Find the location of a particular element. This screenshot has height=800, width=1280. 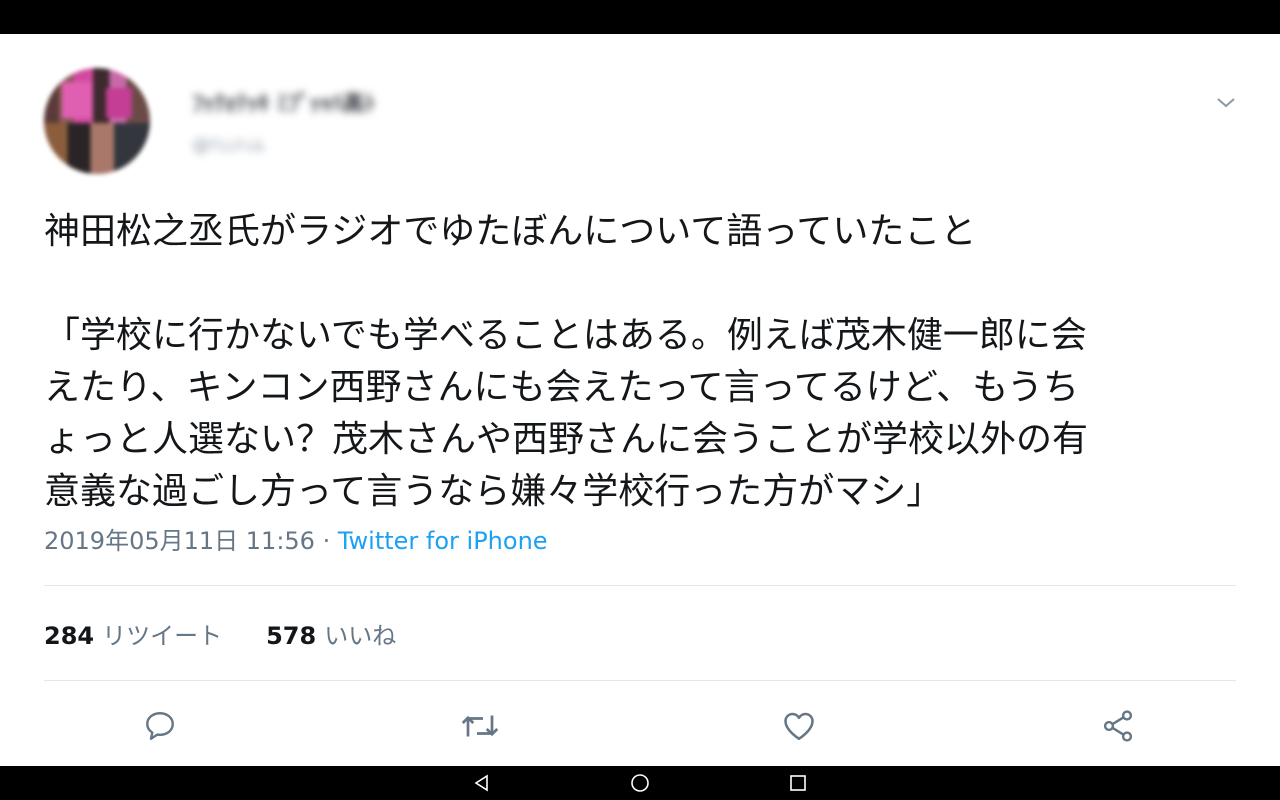

android-nav-bar is located at coordinates (640, 783).